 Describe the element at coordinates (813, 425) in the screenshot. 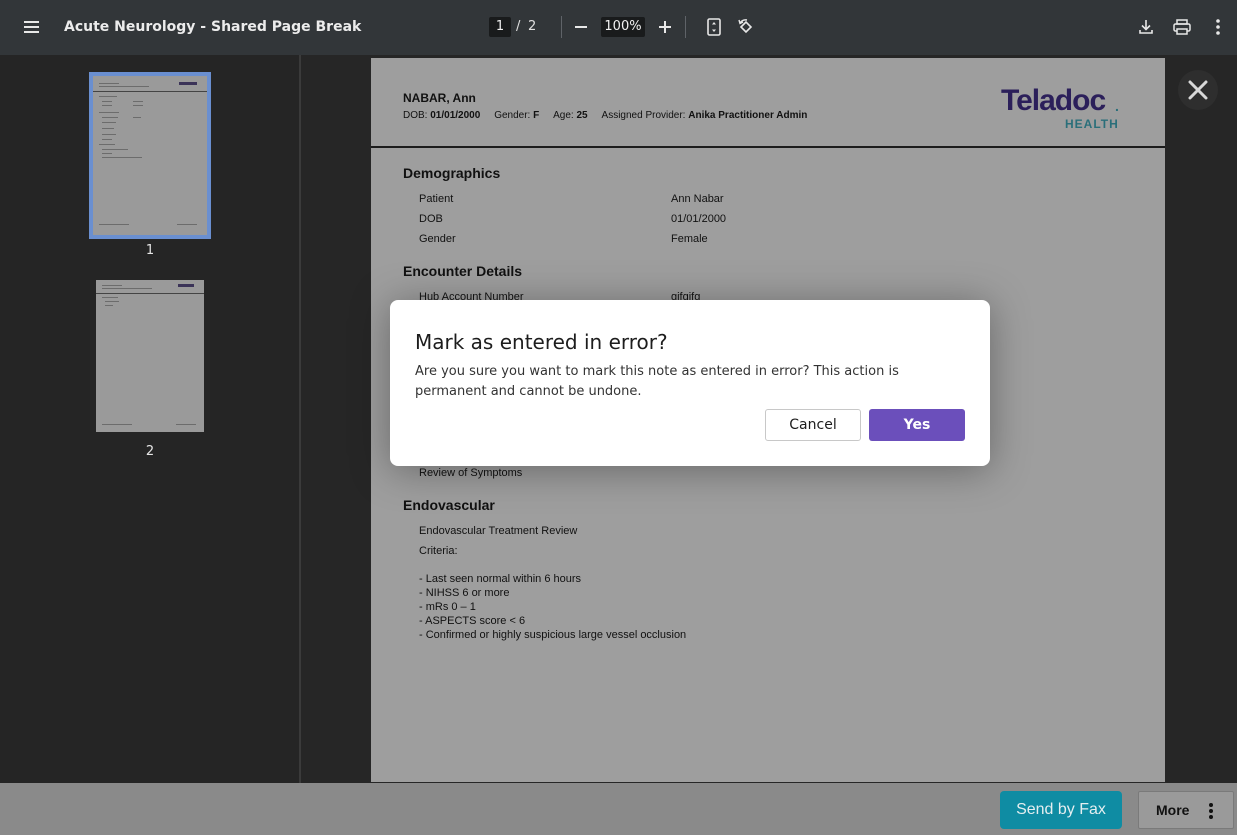

I see `cancel-button: Cancel` at that location.